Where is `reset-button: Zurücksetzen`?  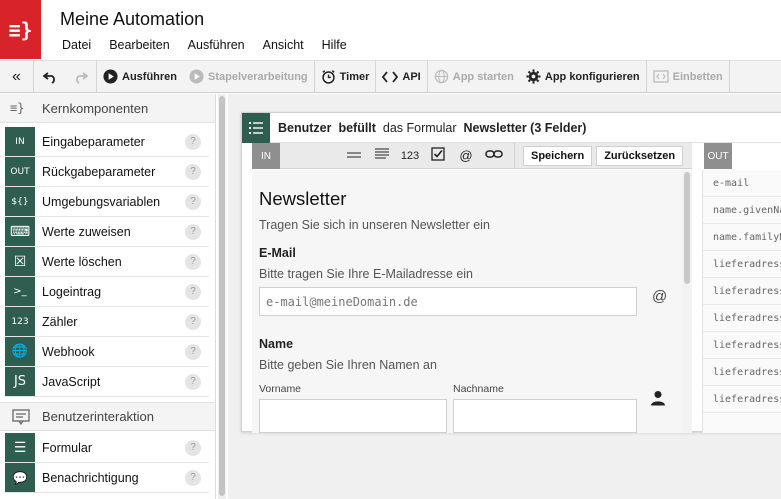
reset-button: Zurücksetzen is located at coordinates (640, 155).